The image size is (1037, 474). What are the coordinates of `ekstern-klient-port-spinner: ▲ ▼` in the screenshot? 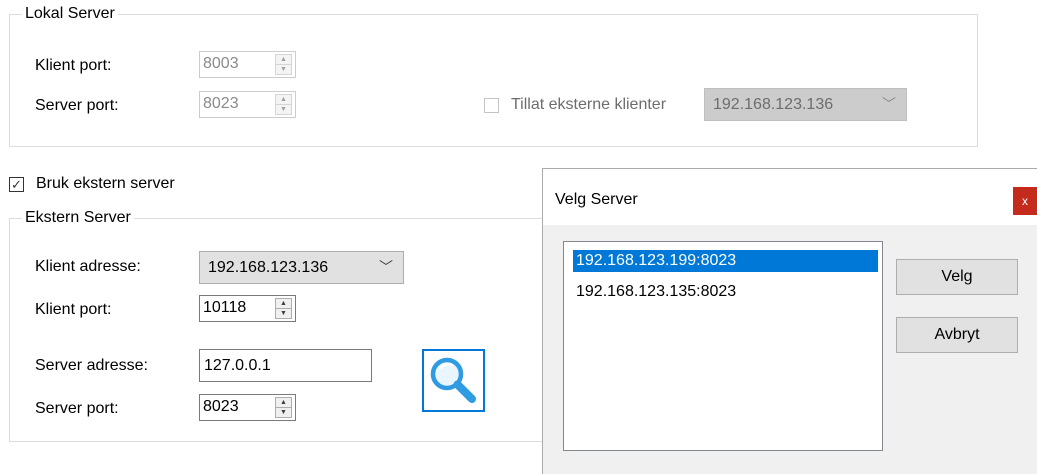 It's located at (283, 308).